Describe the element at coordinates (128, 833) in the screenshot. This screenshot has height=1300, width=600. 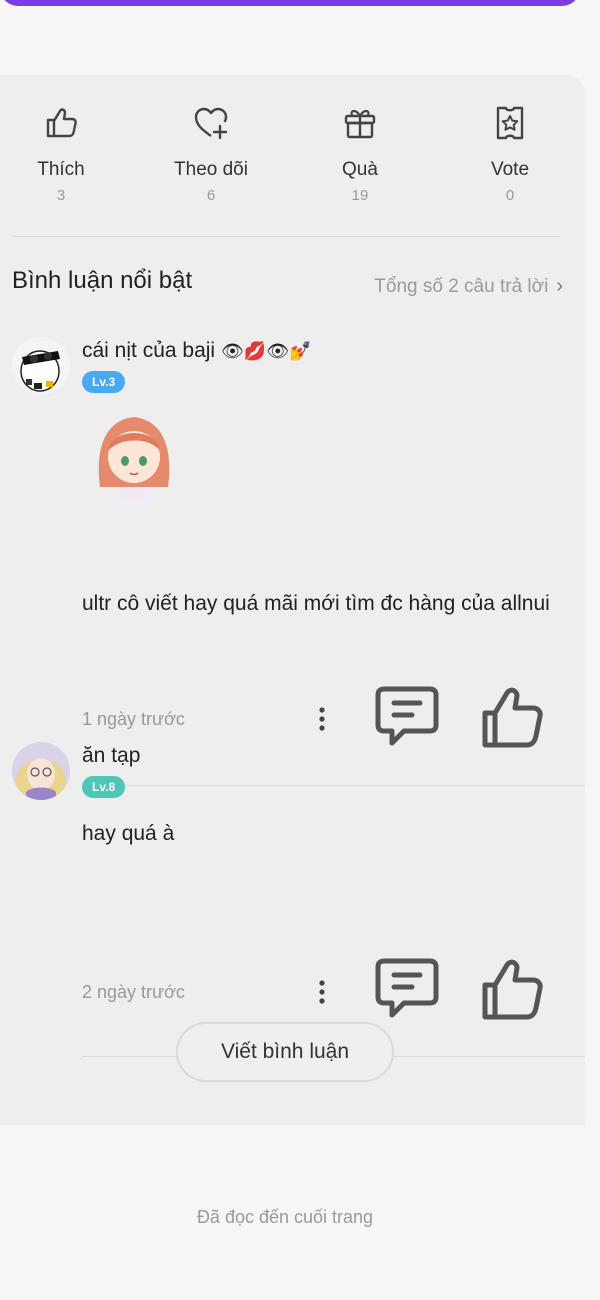
I see `comment-text: hay quá à` at that location.